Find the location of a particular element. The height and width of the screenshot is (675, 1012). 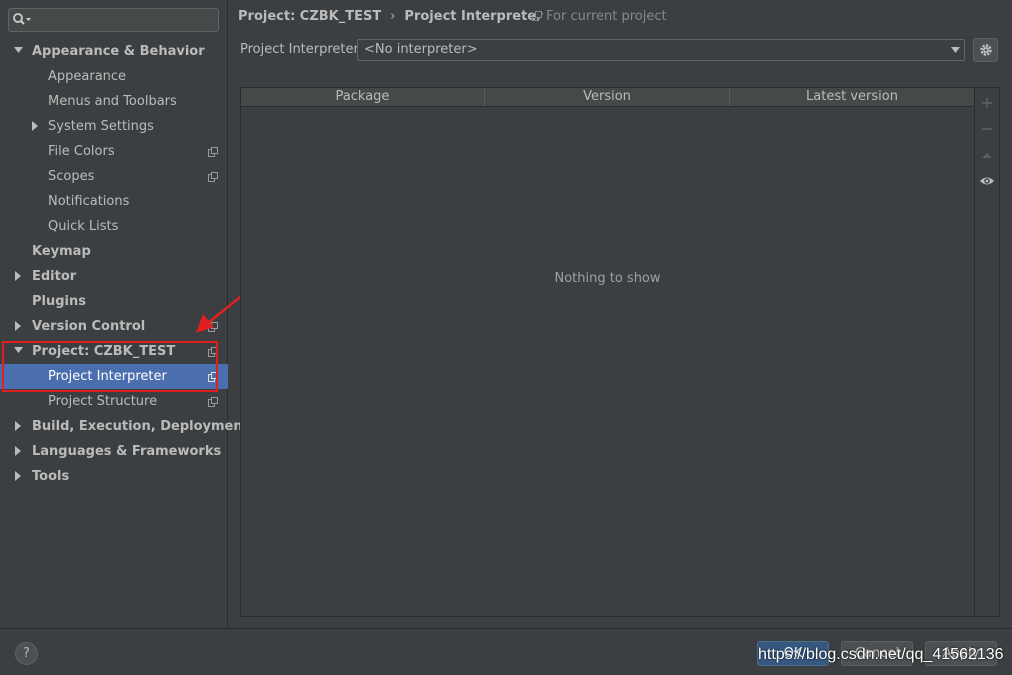

eye-icon is located at coordinates (987, 181).